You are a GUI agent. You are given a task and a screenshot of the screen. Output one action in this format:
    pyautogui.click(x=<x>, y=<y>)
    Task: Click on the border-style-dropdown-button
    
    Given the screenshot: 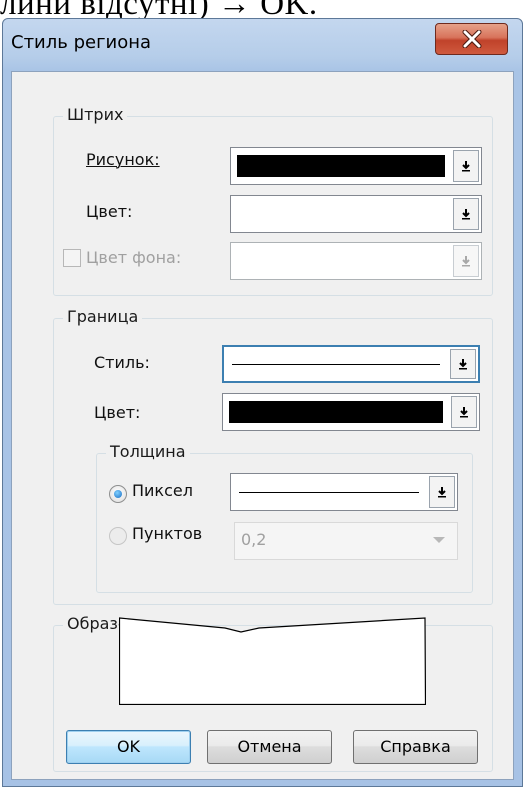 What is the action you would take?
    pyautogui.click(x=463, y=364)
    